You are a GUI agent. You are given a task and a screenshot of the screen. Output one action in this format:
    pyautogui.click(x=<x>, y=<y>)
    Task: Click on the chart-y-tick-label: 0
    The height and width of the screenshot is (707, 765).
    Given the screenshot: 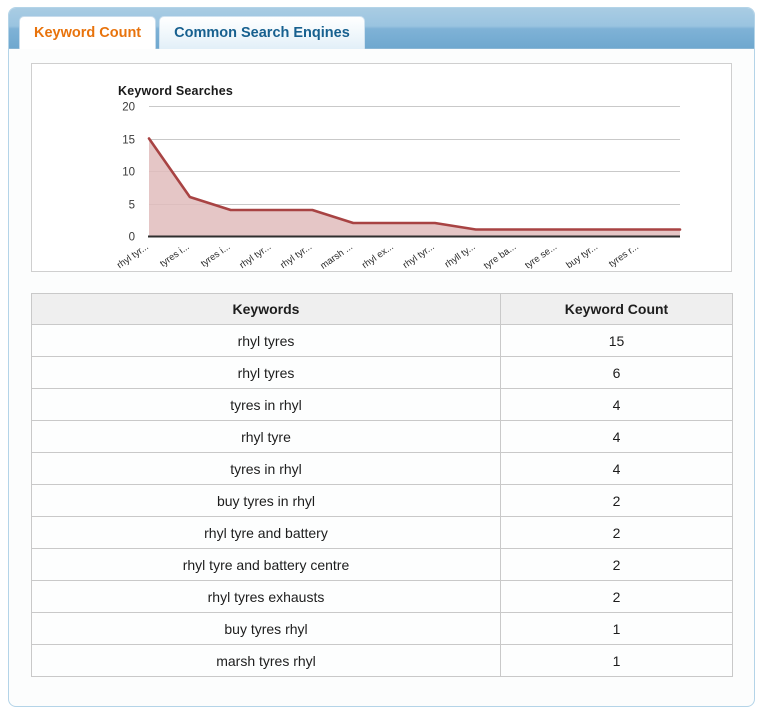 What is the action you would take?
    pyautogui.click(x=132, y=238)
    